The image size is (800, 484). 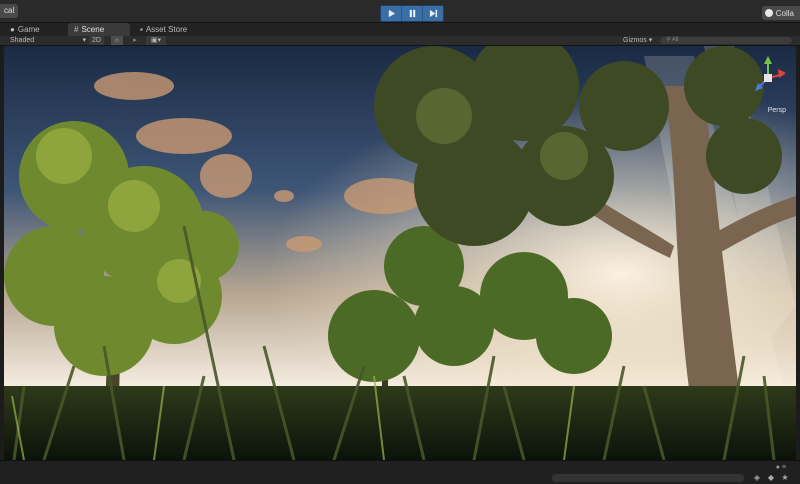 I want to click on step-icon, so click(x=433, y=13).